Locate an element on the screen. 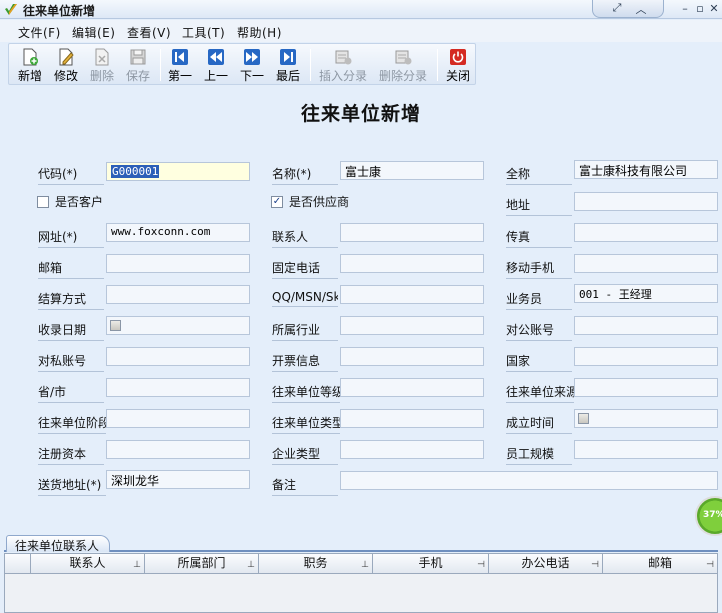  corp-account-input is located at coordinates (646, 325).